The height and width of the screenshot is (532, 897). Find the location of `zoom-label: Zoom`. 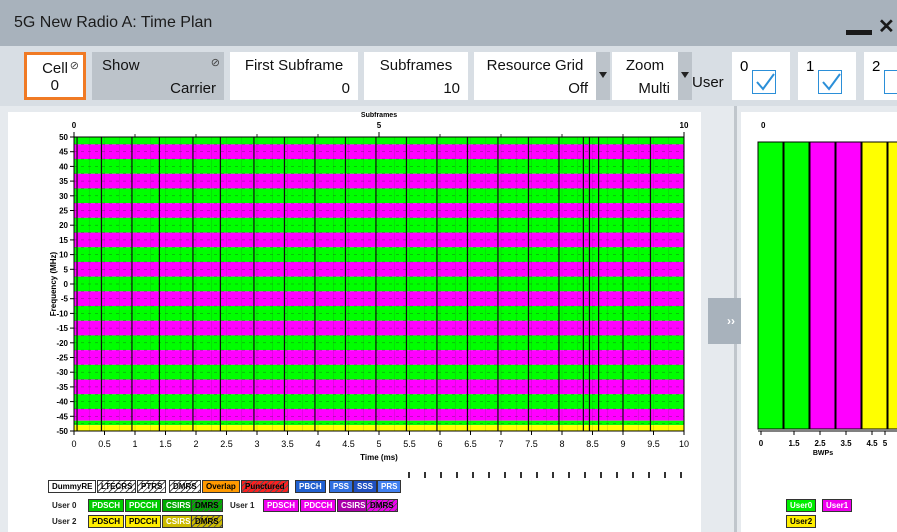

zoom-label: Zoom is located at coordinates (645, 65).